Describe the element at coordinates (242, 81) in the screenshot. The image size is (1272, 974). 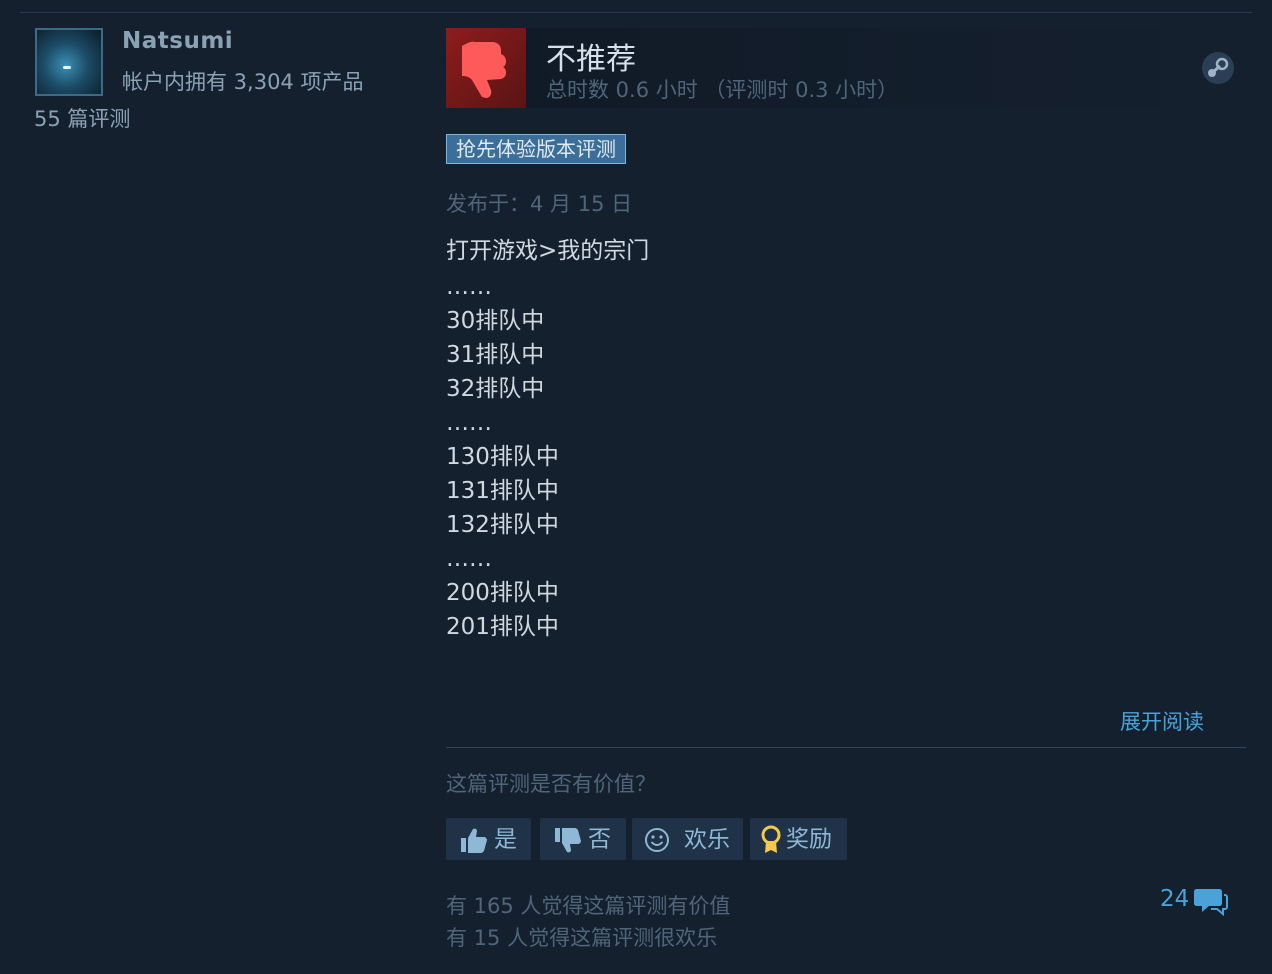
I see `products-owned: 帐户内拥有 3,304 项产品` at that location.